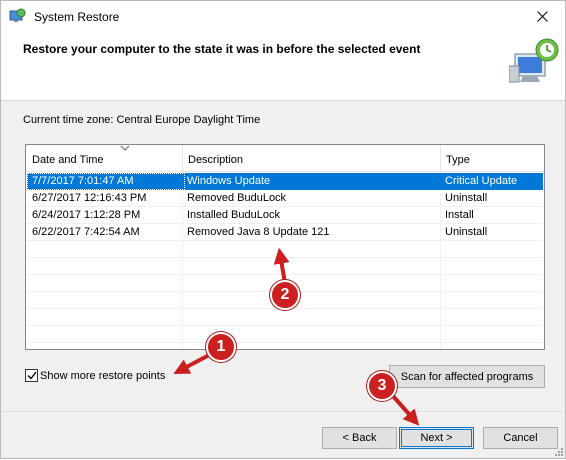 Image resolution: width=566 pixels, height=460 pixels. What do you see at coordinates (221, 347) in the screenshot?
I see `annotation-badge-1: 1` at bounding box center [221, 347].